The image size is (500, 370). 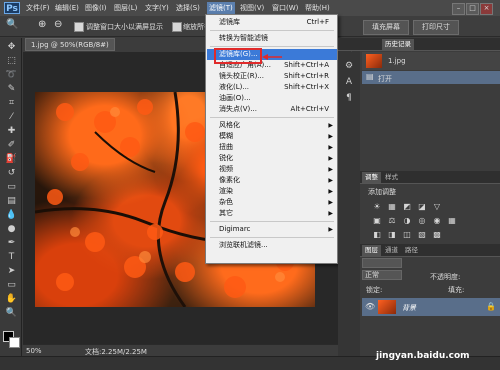 I want to click on pen-tool-icon: ✒, so click(x=11, y=243).